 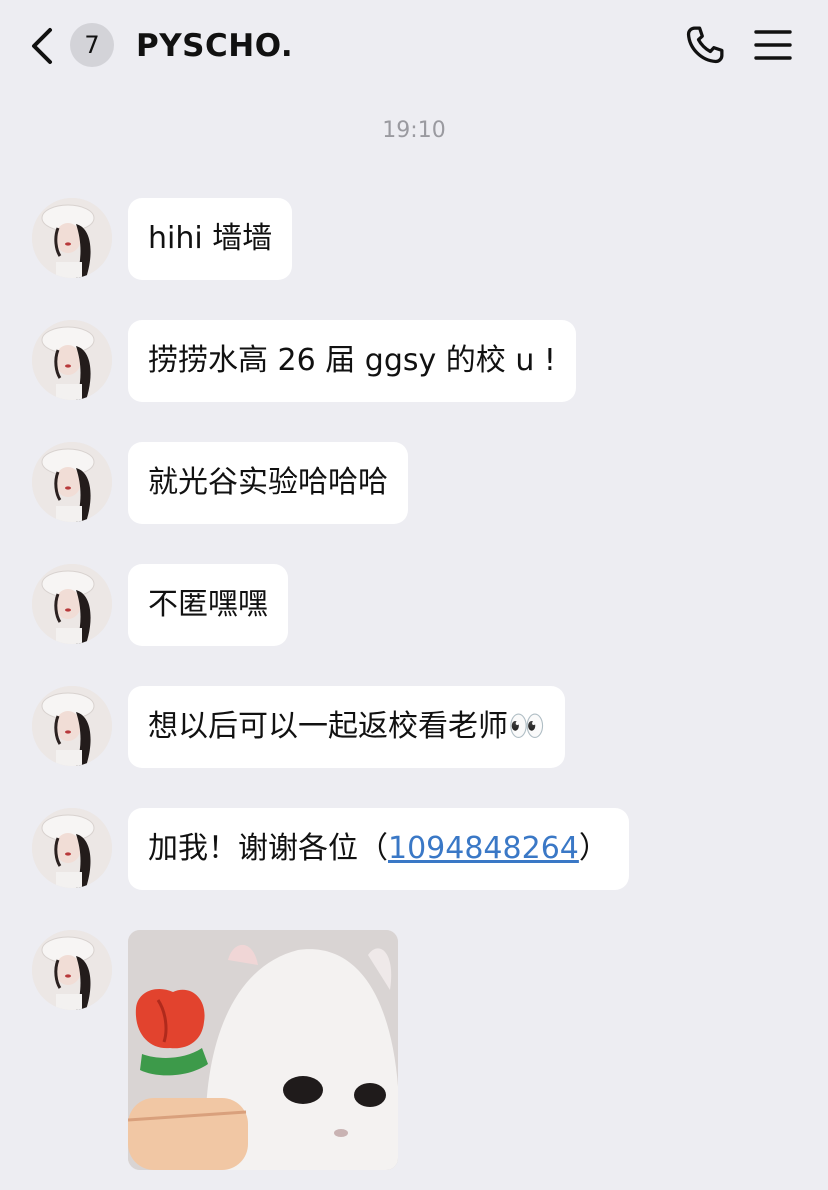 I want to click on phone-number-link: 1094848264, so click(x=483, y=848).